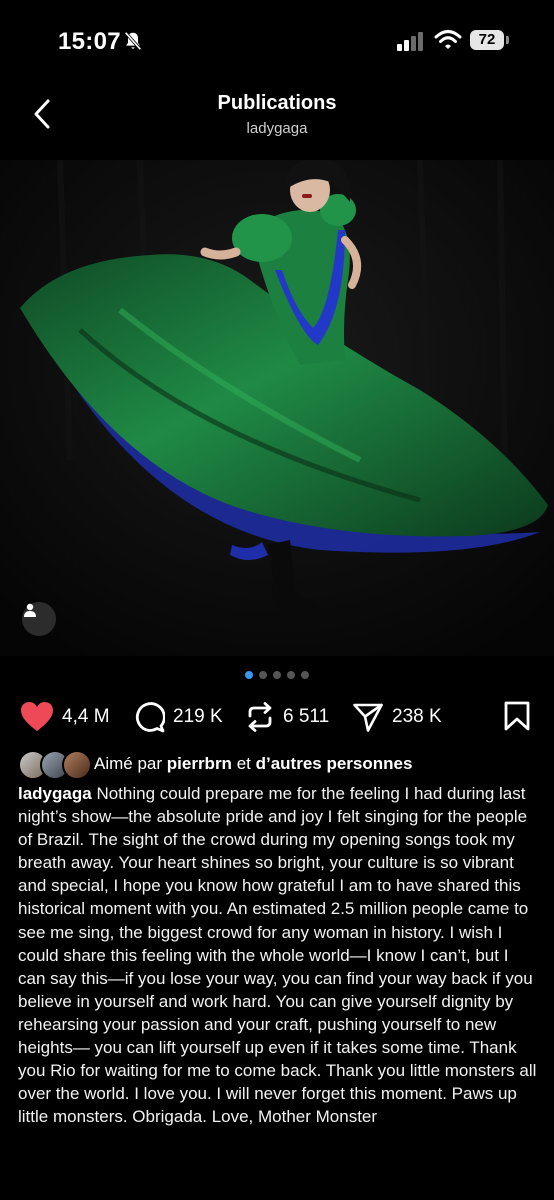 This screenshot has height=1200, width=554. What do you see at coordinates (277, 128) in the screenshot?
I see `page-subtitle-username: ladygaga` at bounding box center [277, 128].